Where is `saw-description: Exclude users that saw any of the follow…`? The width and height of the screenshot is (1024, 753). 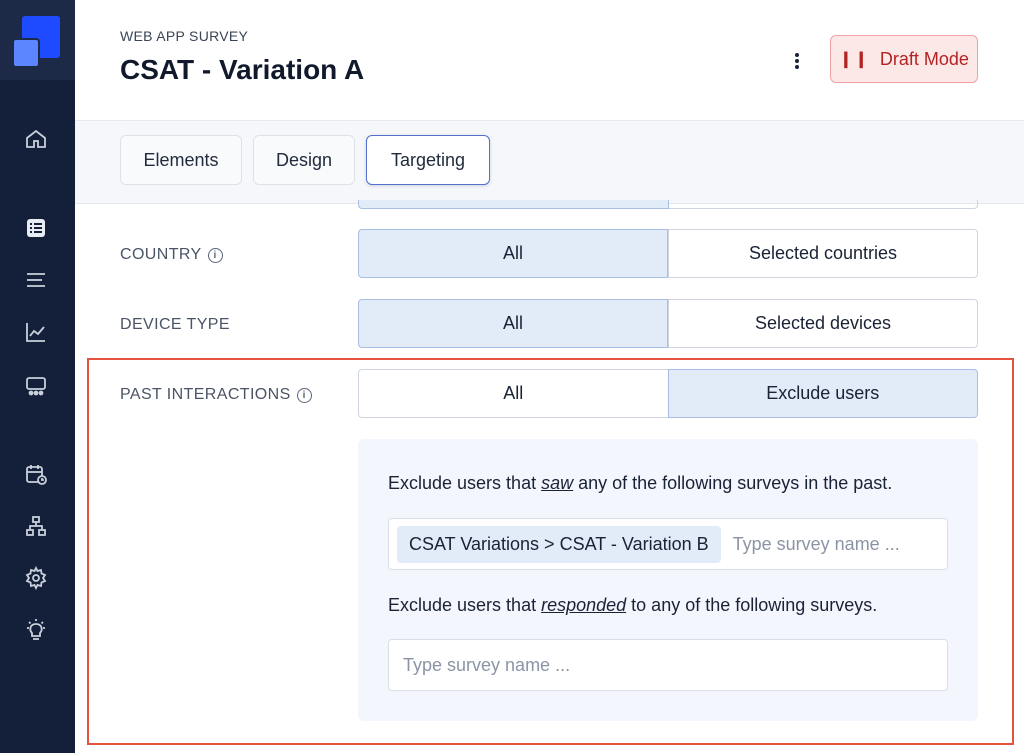 saw-description: Exclude users that saw any of the follow… is located at coordinates (640, 483).